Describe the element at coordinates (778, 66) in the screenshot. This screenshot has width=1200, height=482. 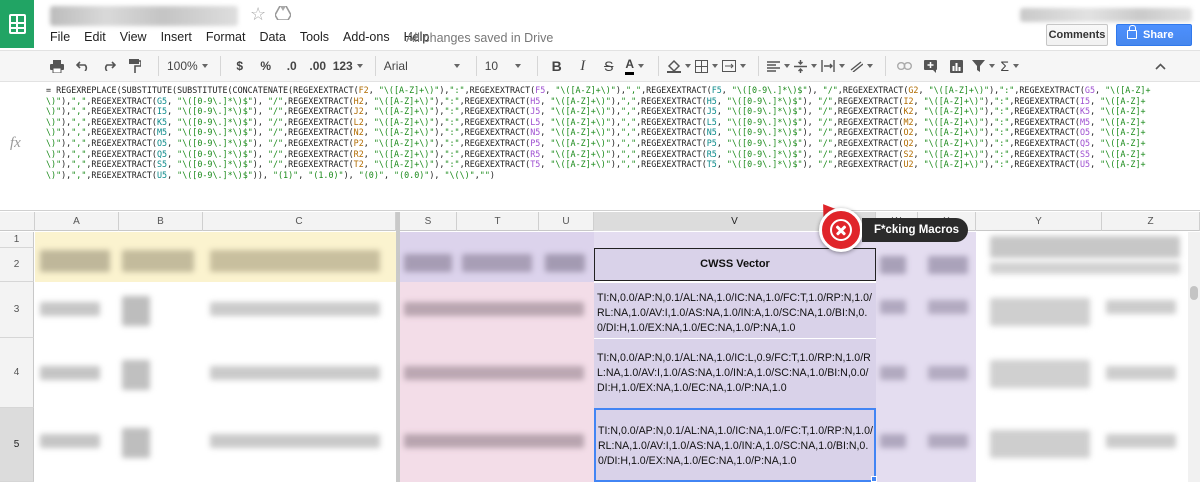
I see `horizontal-align-button` at that location.